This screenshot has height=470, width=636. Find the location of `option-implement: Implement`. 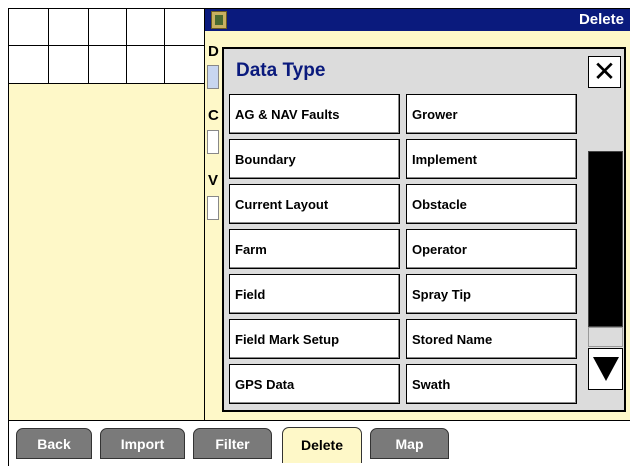

option-implement: Implement is located at coordinates (491, 159).